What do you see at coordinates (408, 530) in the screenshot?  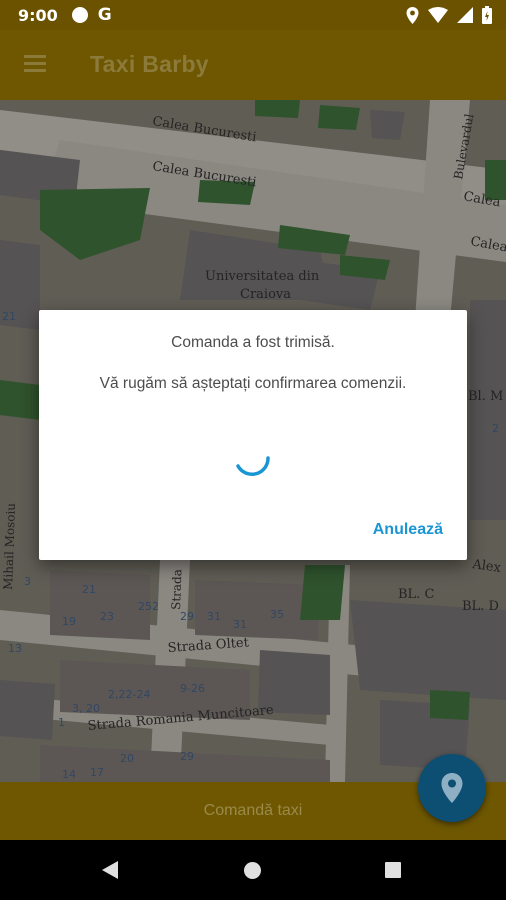 I see `cancel-button: Anulează` at bounding box center [408, 530].